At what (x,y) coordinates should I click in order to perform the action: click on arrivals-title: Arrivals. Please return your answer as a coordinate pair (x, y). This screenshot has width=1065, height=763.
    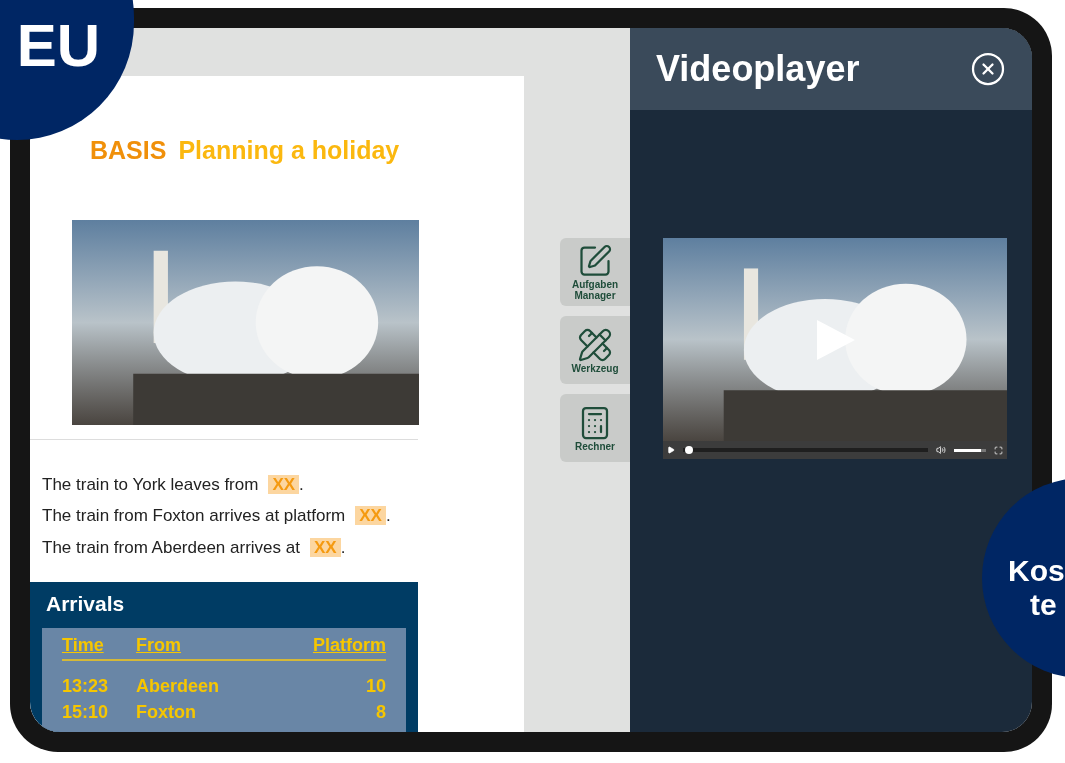
    Looking at the image, I should click on (86, 604).